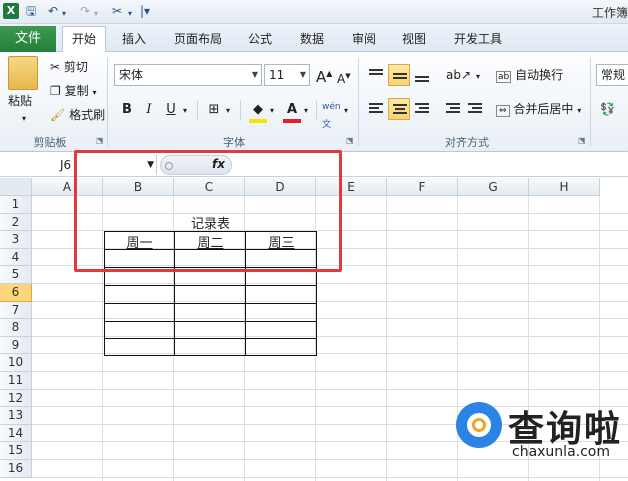 The width and height of the screenshot is (628, 481). I want to click on tab-page-layout: 页面布局, so click(198, 40).